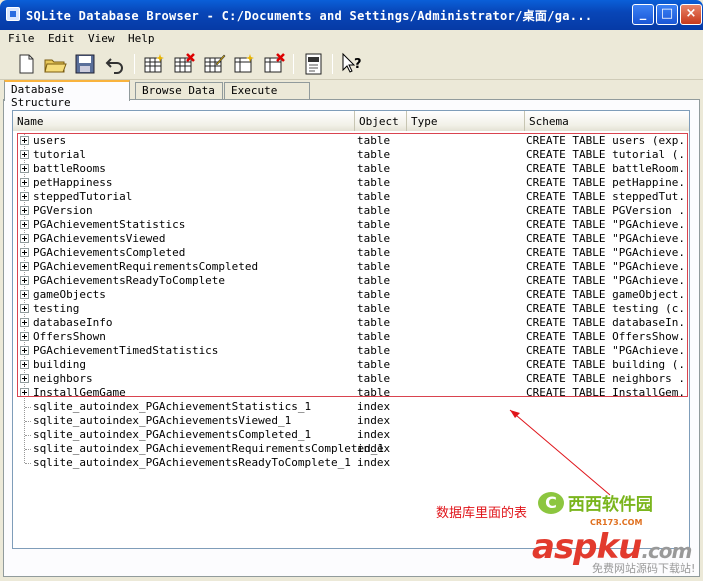 This screenshot has width=703, height=581. What do you see at coordinates (26, 64) in the screenshot?
I see `new-file-icon` at bounding box center [26, 64].